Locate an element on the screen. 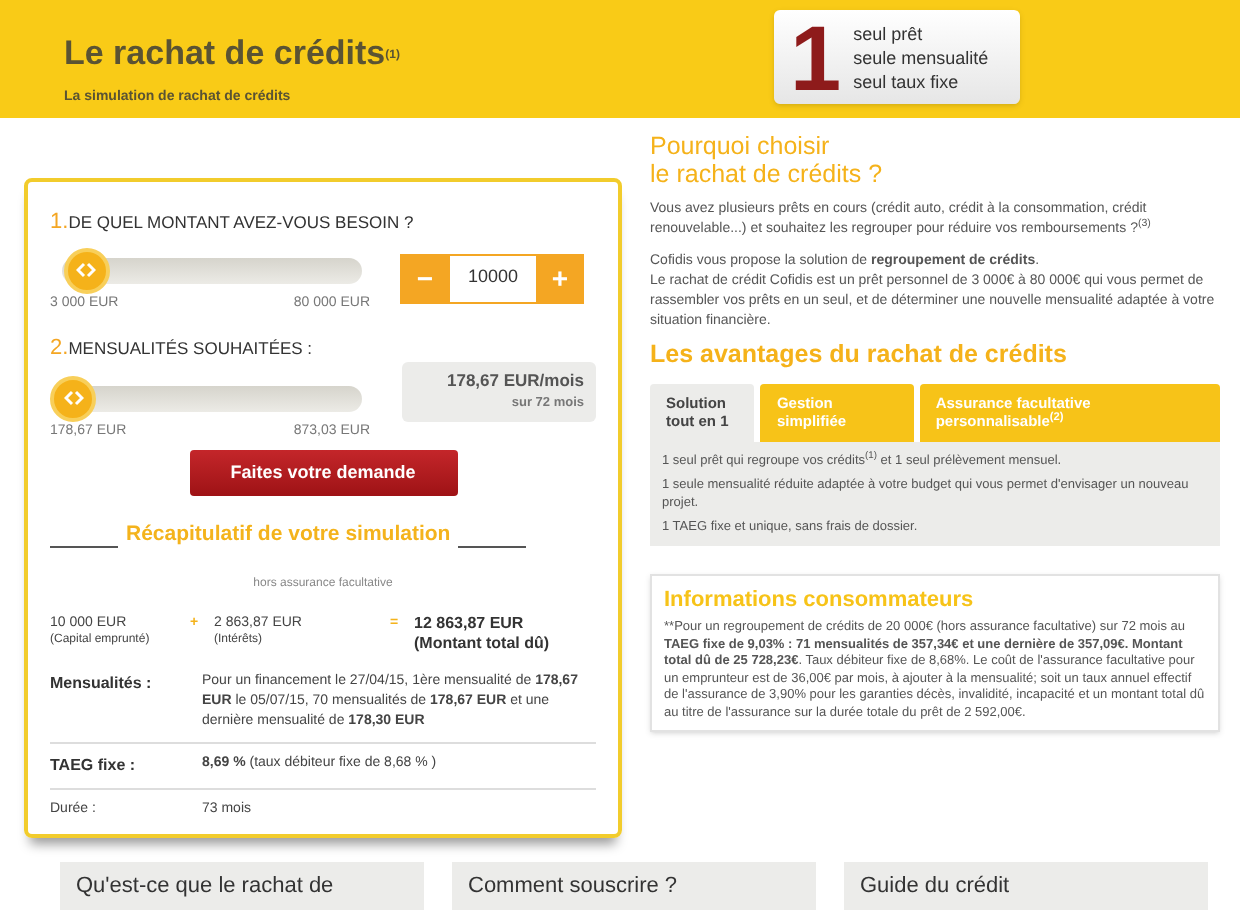 The image size is (1240, 910). step-label: 1.DE QUEL MONTANT AVEZ-VOUS BESOIN ? is located at coordinates (233, 223).